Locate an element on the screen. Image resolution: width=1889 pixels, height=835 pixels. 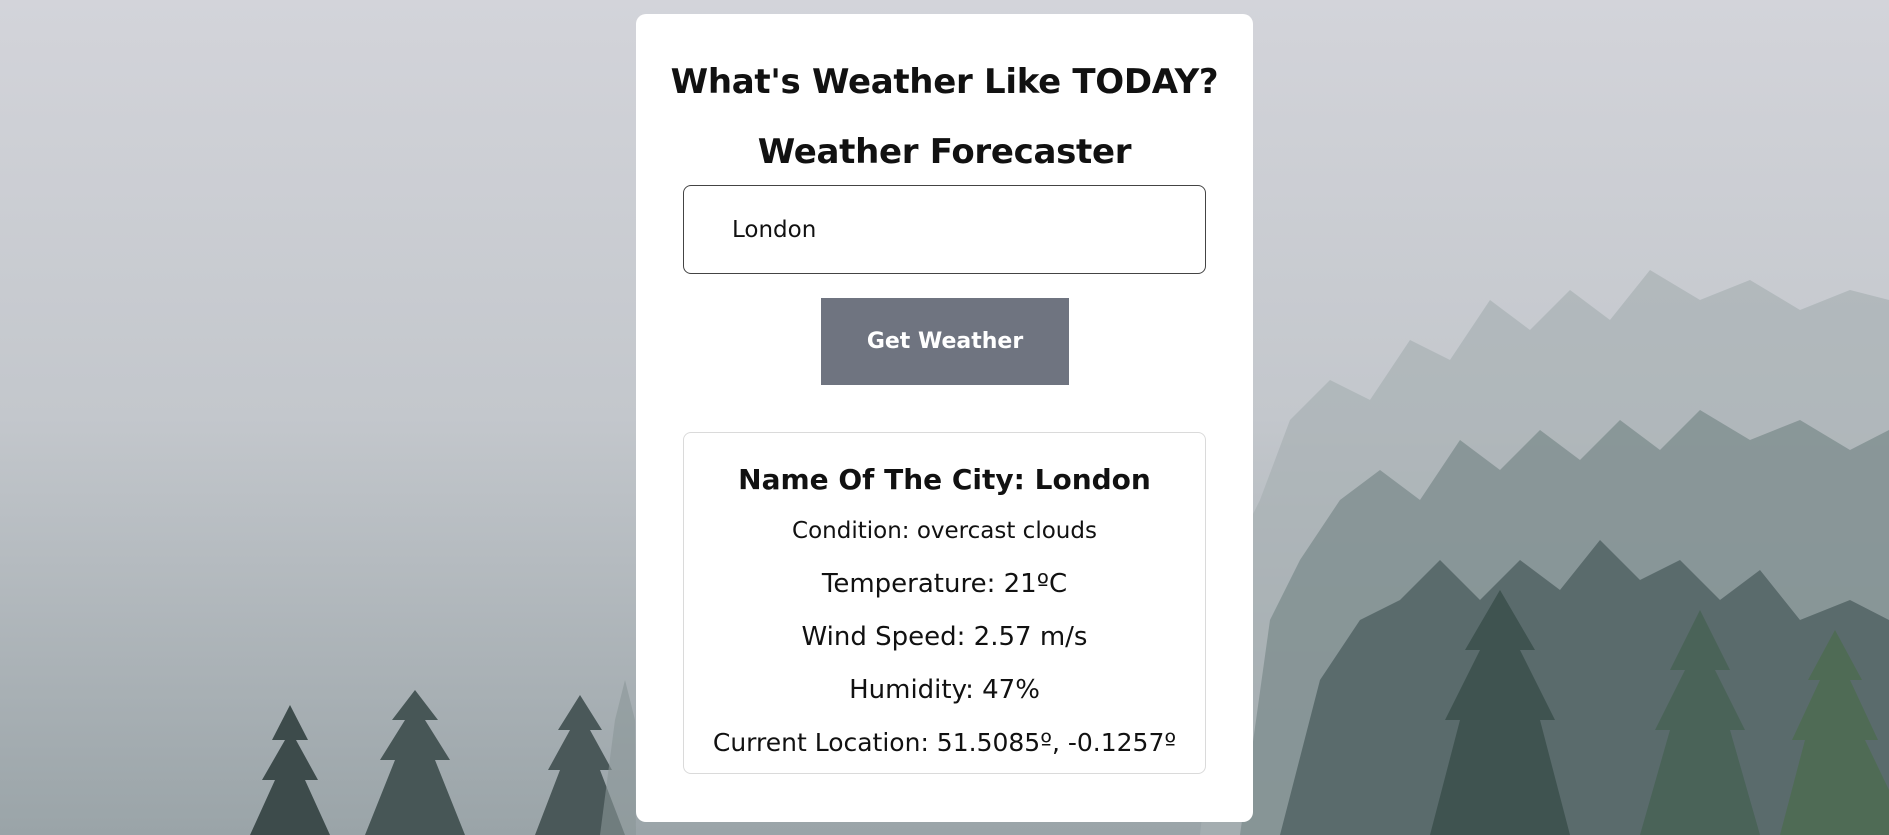
city-search-input is located at coordinates (944, 229).